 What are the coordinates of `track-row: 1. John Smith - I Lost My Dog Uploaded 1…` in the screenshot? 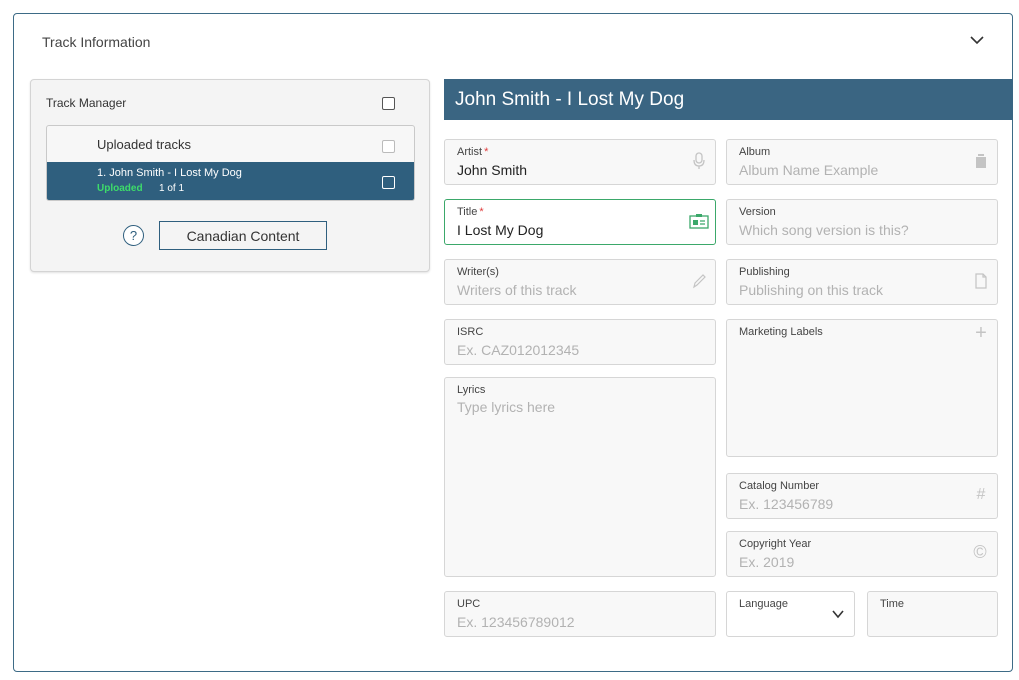 It's located at (230, 181).